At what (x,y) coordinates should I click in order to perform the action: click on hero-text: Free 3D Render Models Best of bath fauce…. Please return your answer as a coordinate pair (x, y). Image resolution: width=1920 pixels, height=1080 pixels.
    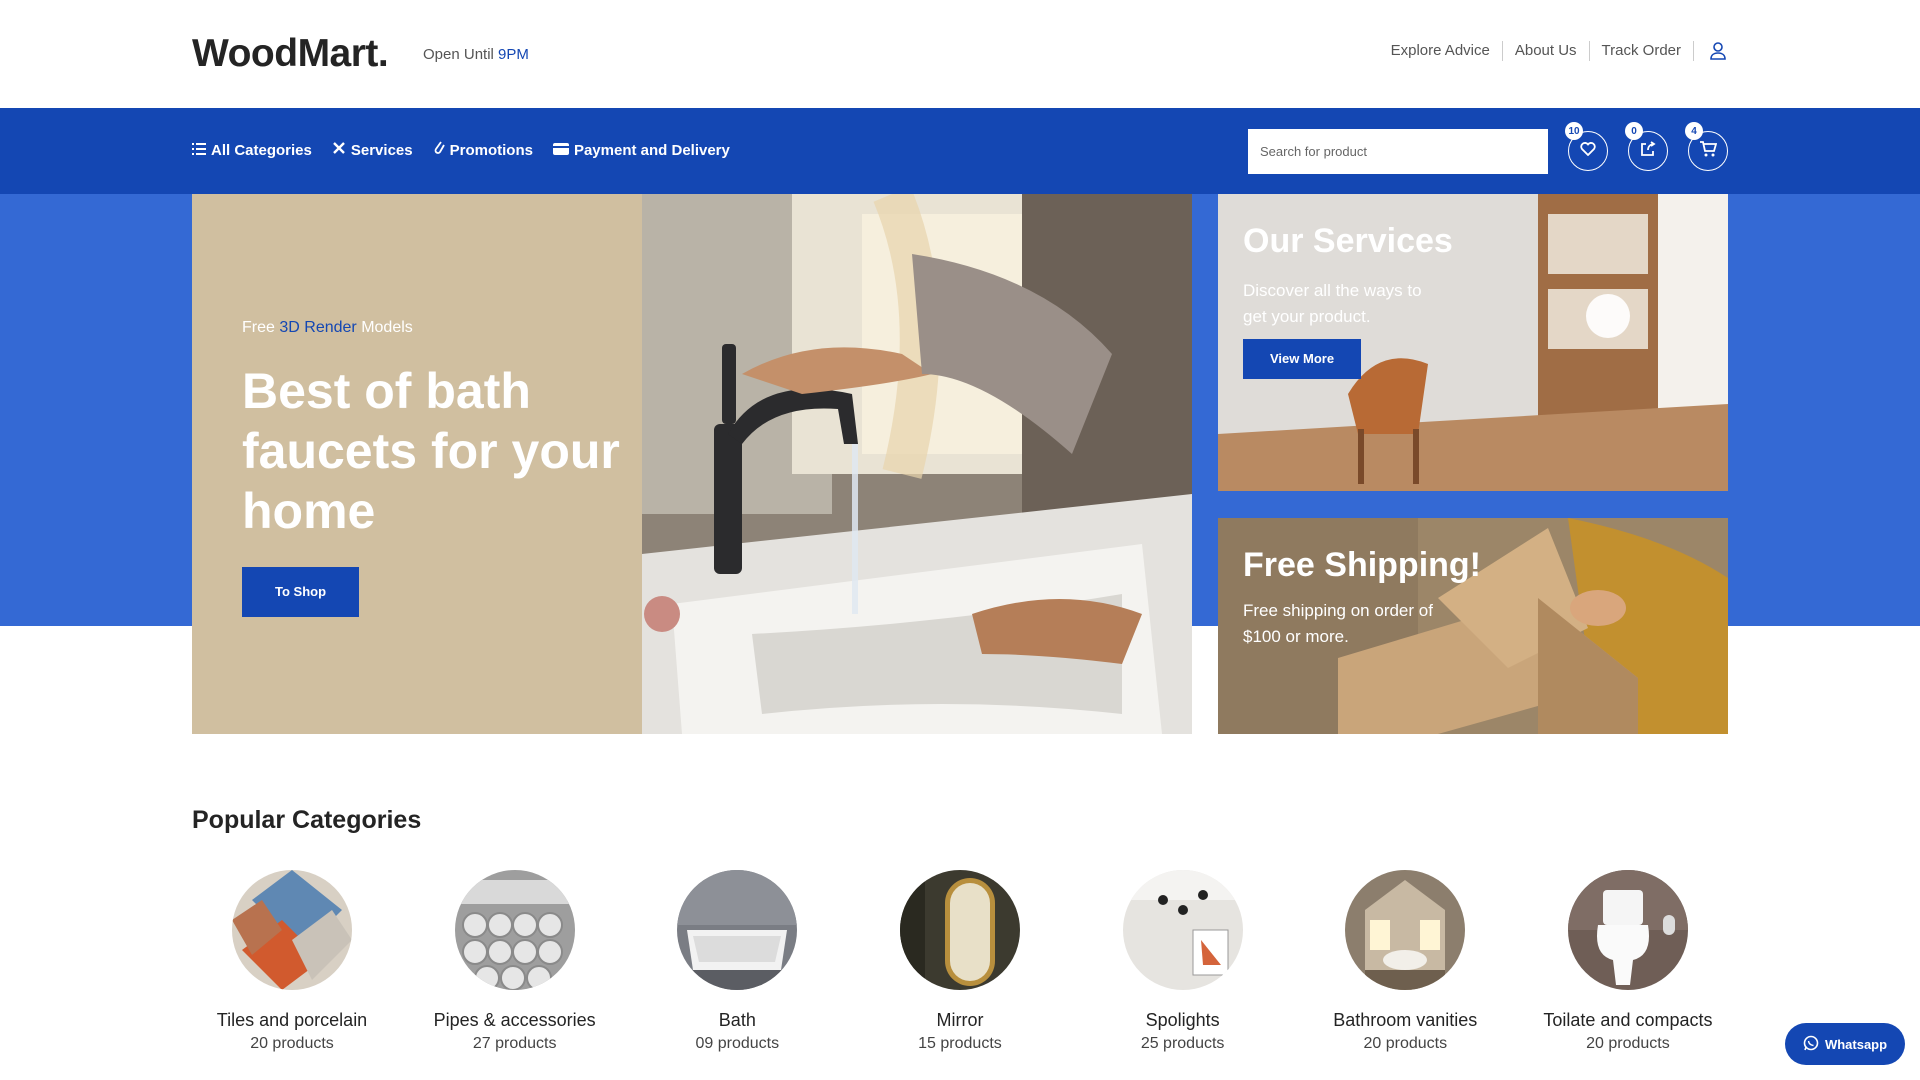
    Looking at the image, I should click on (432, 468).